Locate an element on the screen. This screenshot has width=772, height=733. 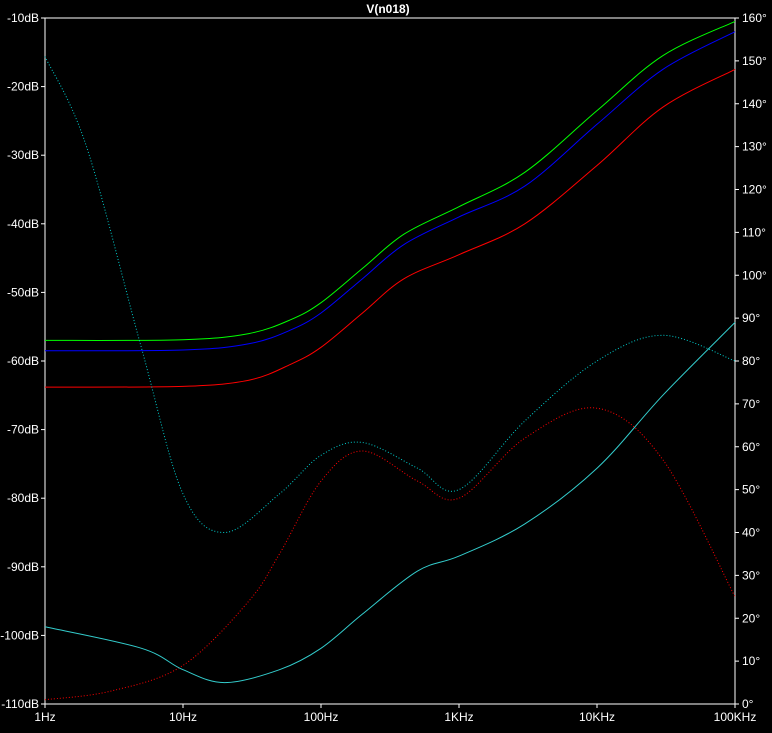
y-right-tick-label: 20° is located at coordinates (751, 618).